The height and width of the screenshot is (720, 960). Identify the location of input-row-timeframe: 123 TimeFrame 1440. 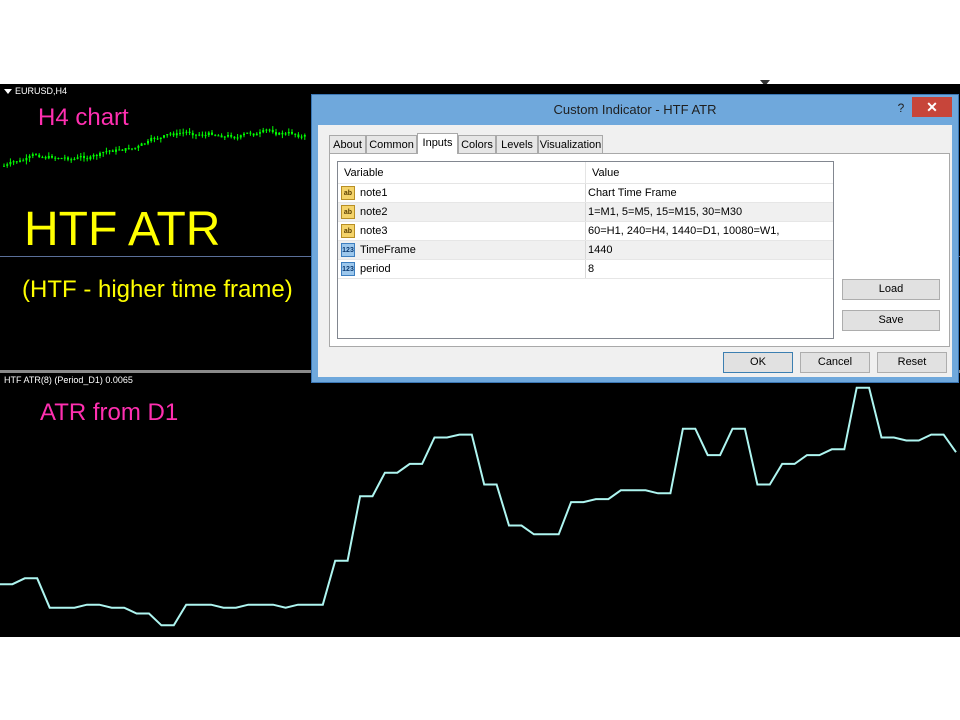
(585, 250).